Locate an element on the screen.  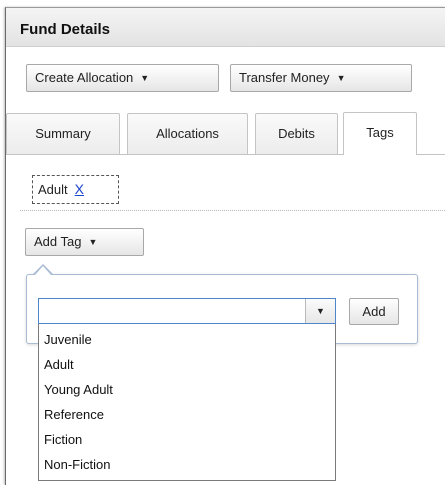
tag-option: Young Adult is located at coordinates (187, 390).